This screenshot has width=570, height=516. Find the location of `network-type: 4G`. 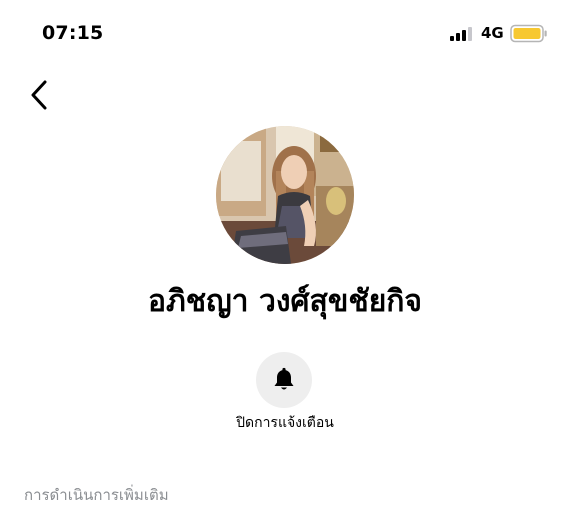

network-type: 4G is located at coordinates (492, 33).